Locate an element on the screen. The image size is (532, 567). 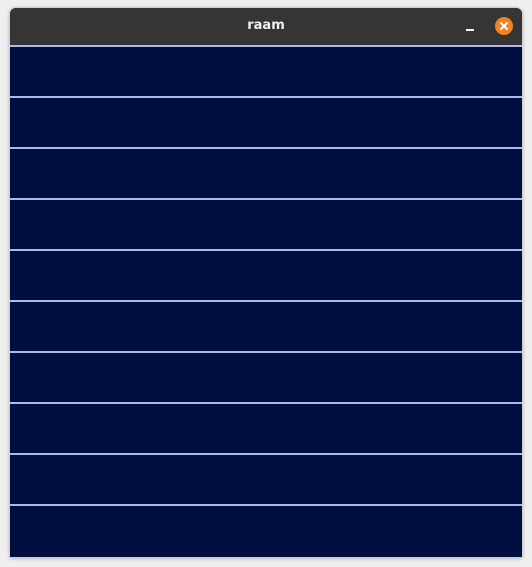
title-bar: raam is located at coordinates (266, 26).